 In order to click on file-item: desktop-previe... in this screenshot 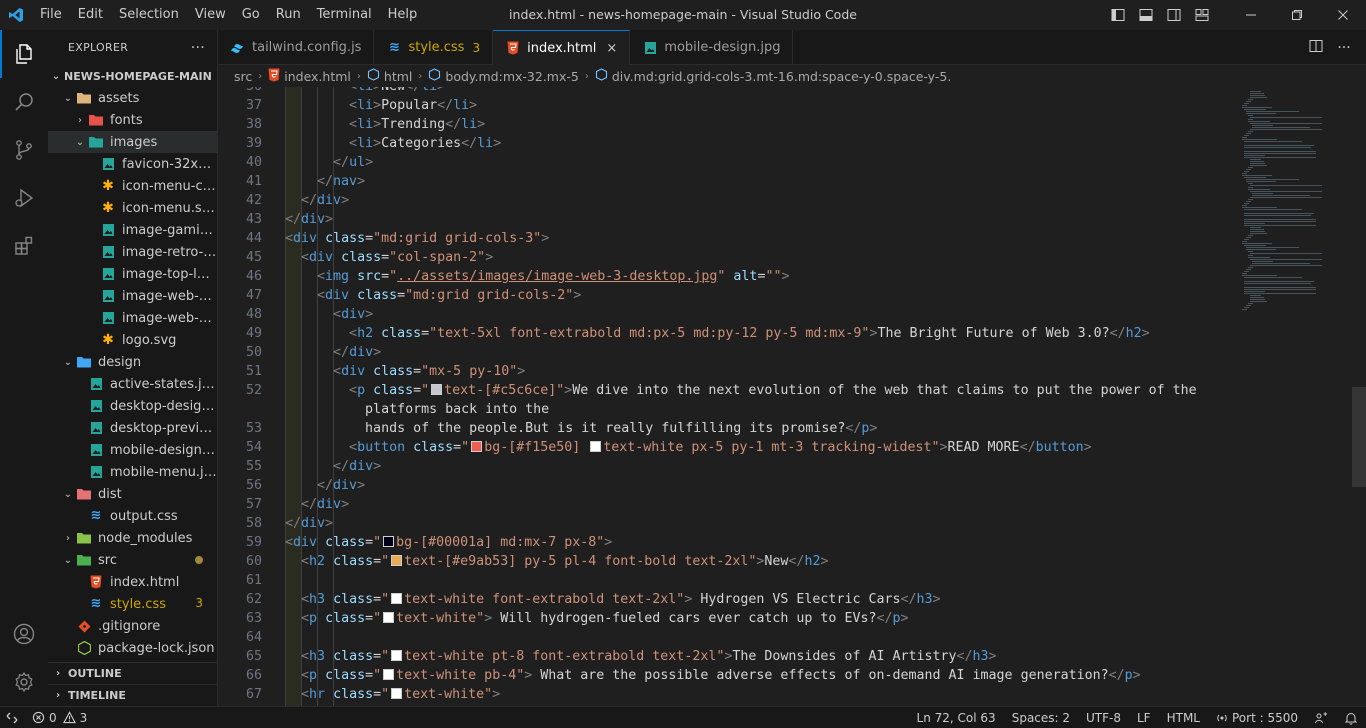, I will do `click(132, 428)`.